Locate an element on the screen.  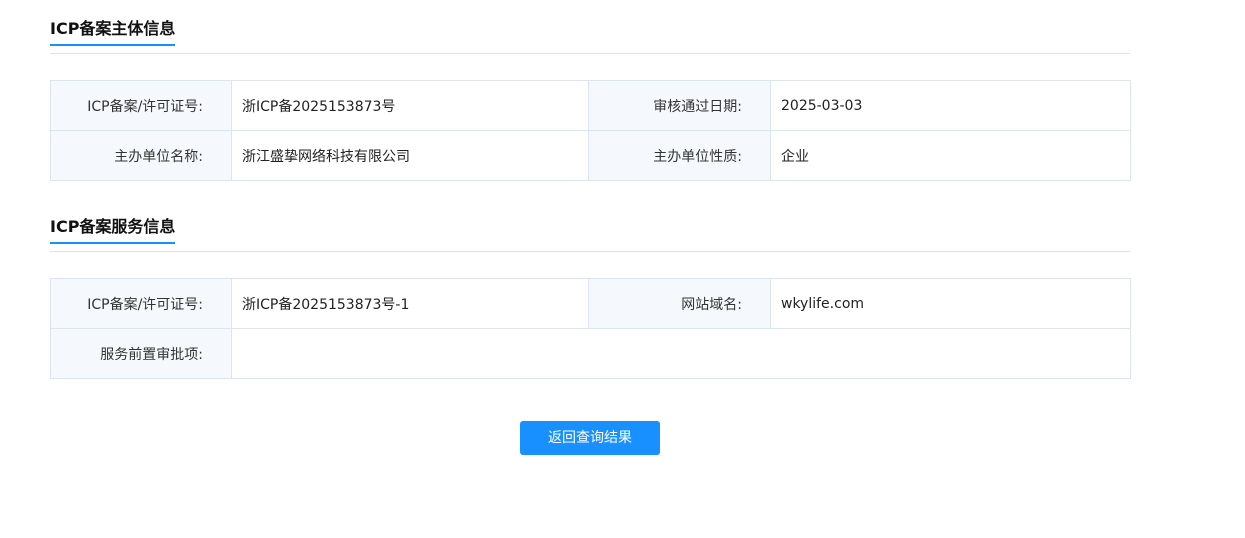
back-to-results-button: 返回查询结果 is located at coordinates (590, 438).